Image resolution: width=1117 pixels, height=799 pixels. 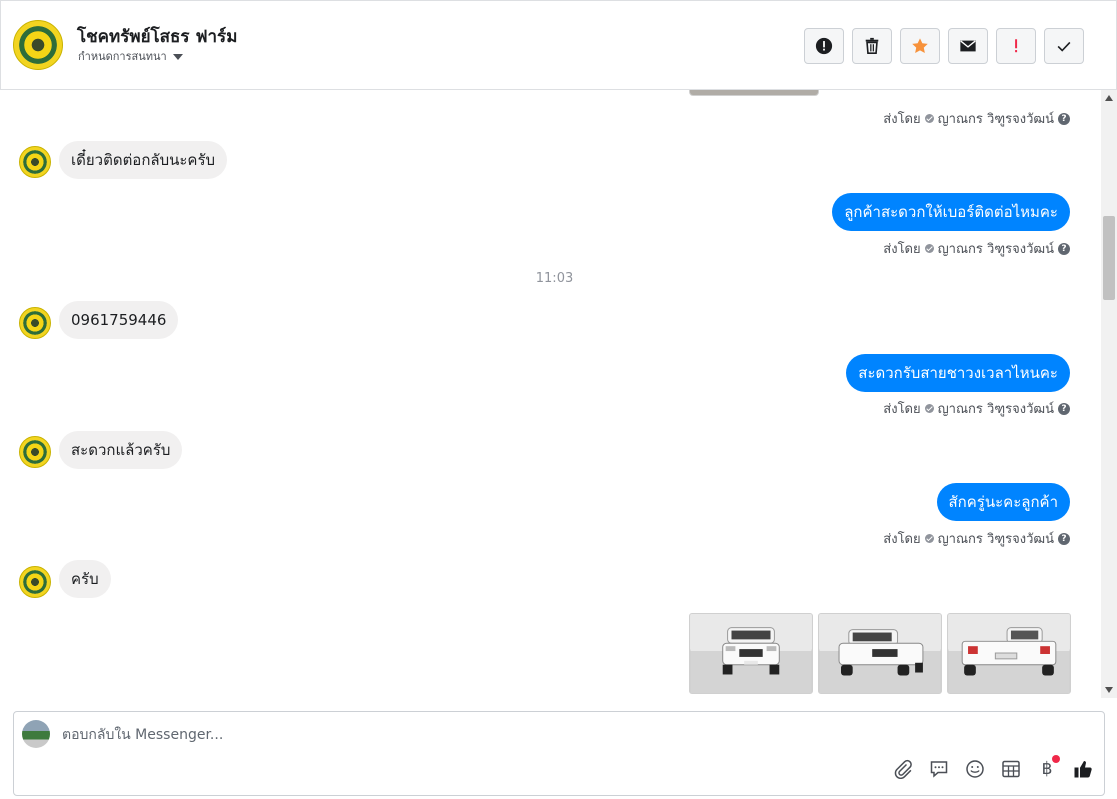 I want to click on notification-dot, so click(x=1056, y=759).